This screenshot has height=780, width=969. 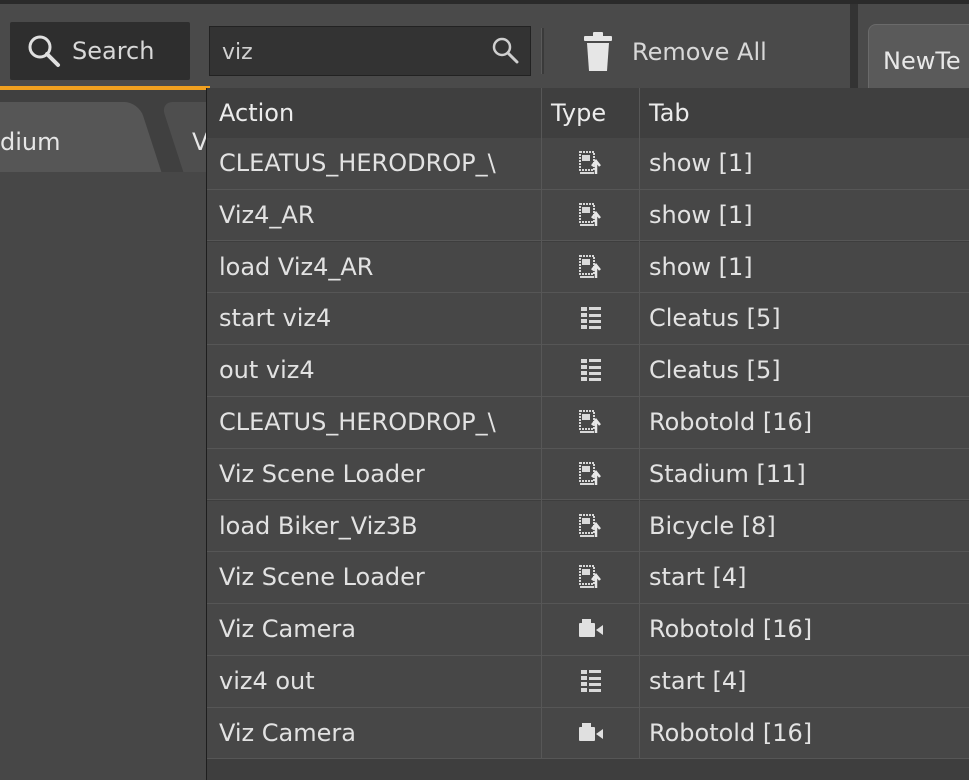 What do you see at coordinates (199, 142) in the screenshot?
I see `tab-second-label: V` at bounding box center [199, 142].